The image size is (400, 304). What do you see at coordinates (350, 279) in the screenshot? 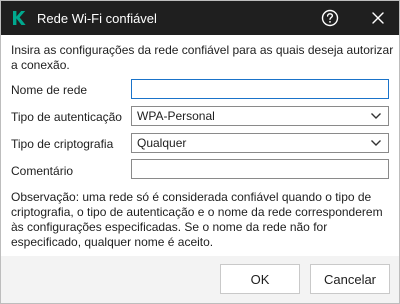
I see `cancel-button: Cancelar` at bounding box center [350, 279].